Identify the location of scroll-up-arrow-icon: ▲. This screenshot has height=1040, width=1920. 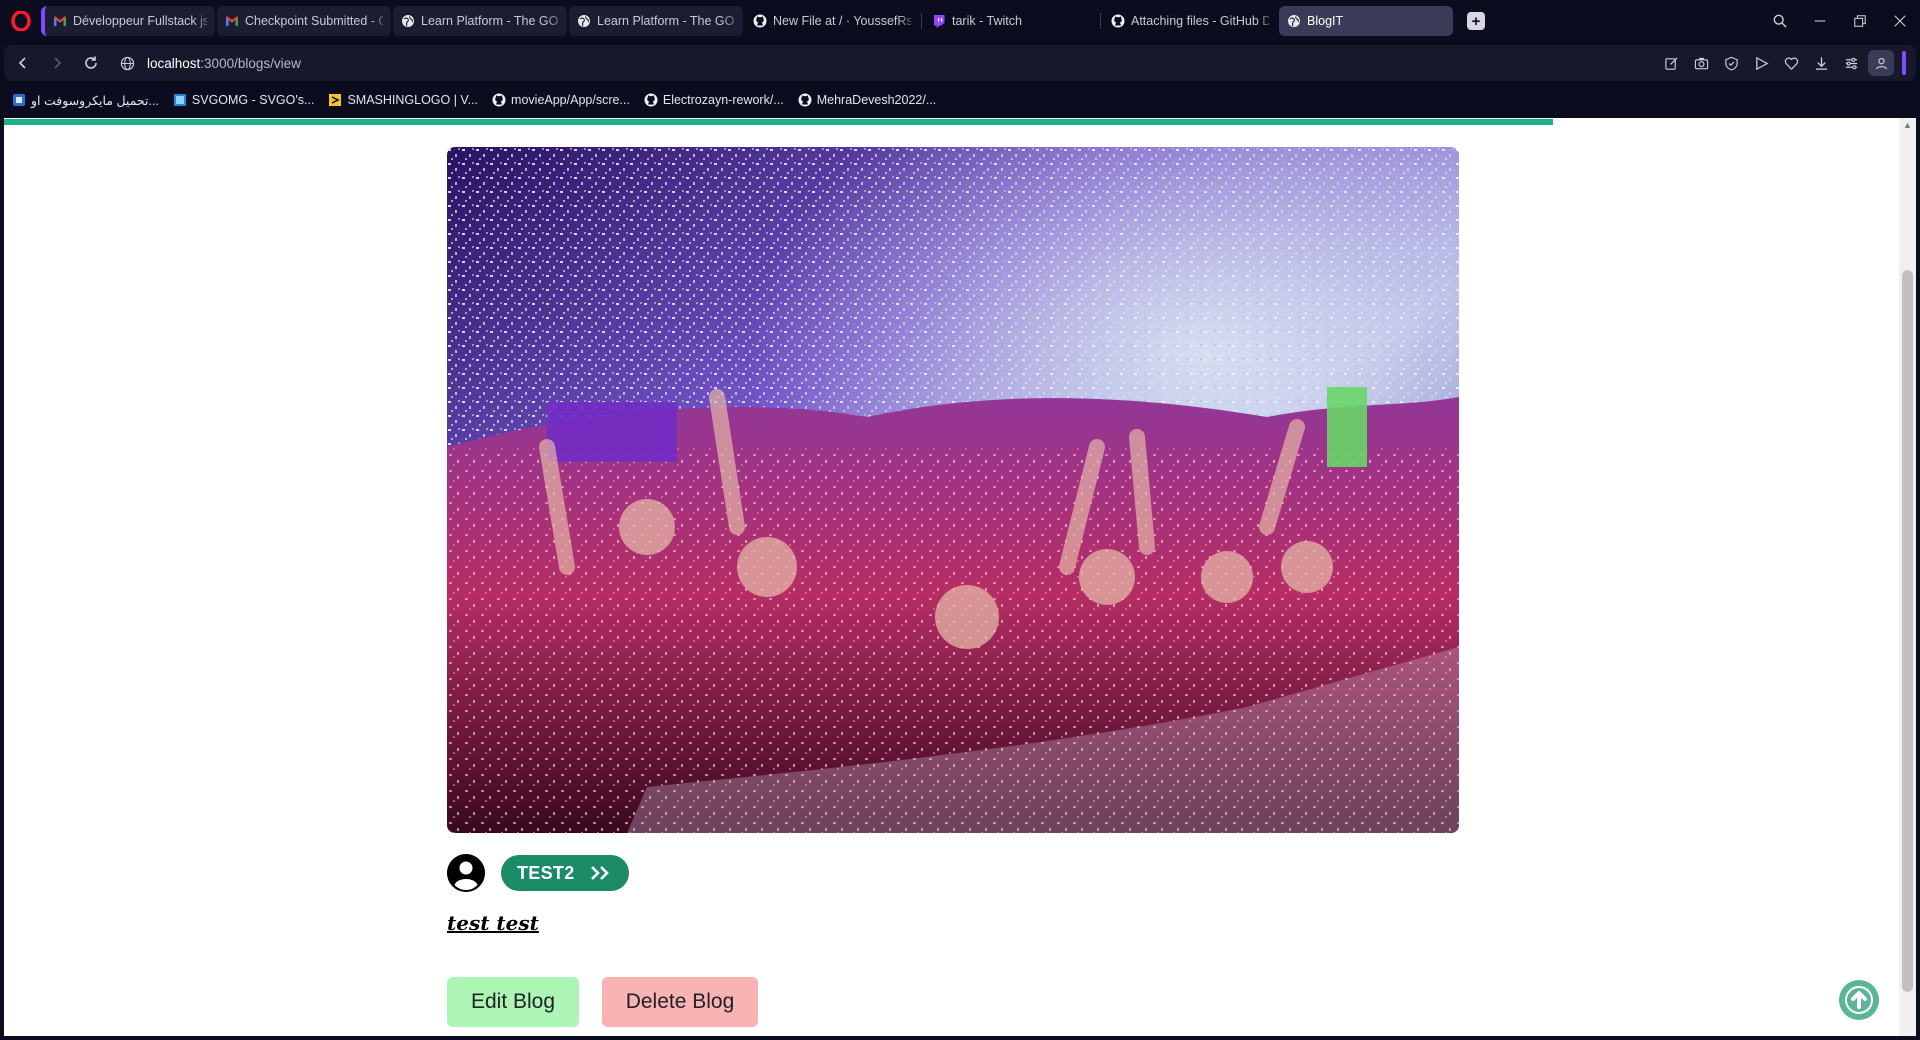
(1907, 125).